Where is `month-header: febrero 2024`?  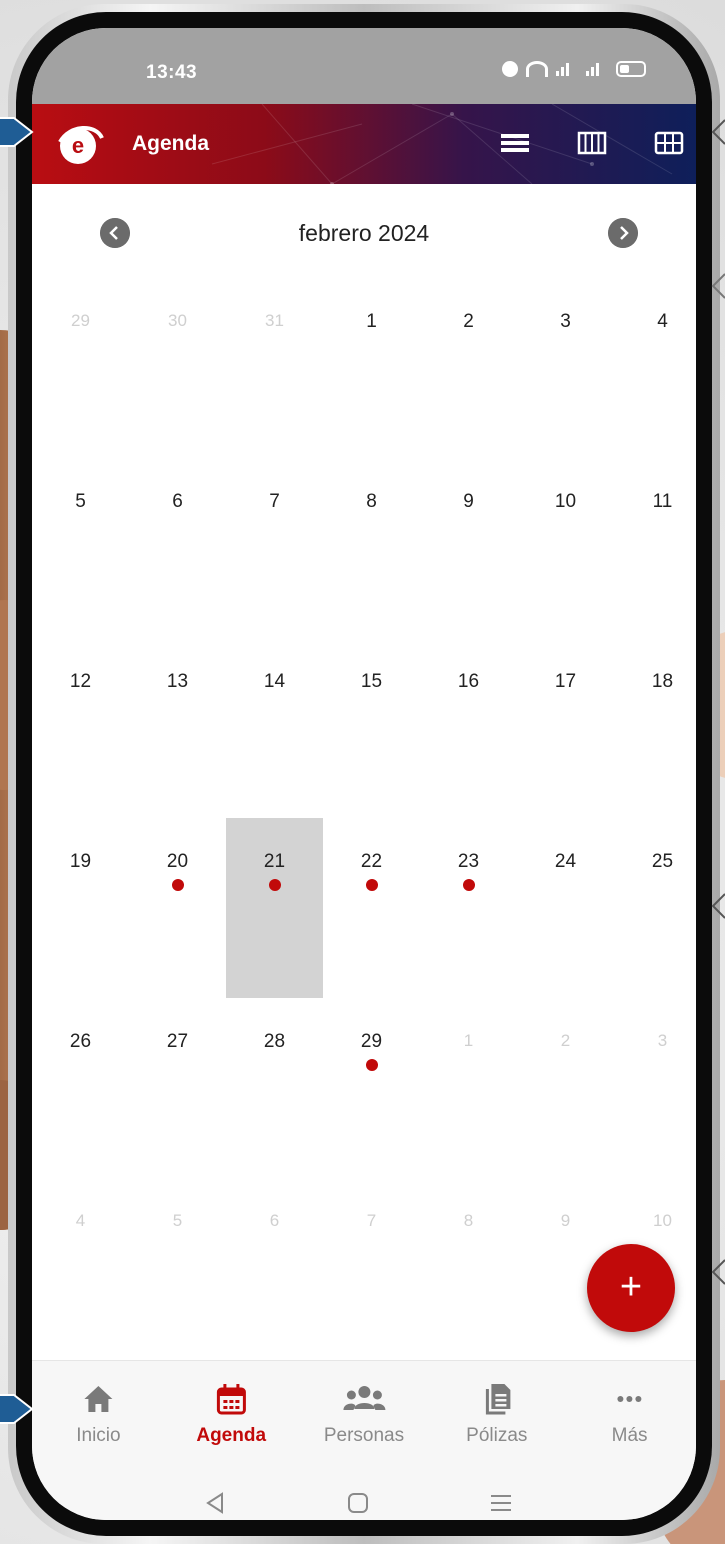
month-header: febrero 2024 is located at coordinates (364, 233).